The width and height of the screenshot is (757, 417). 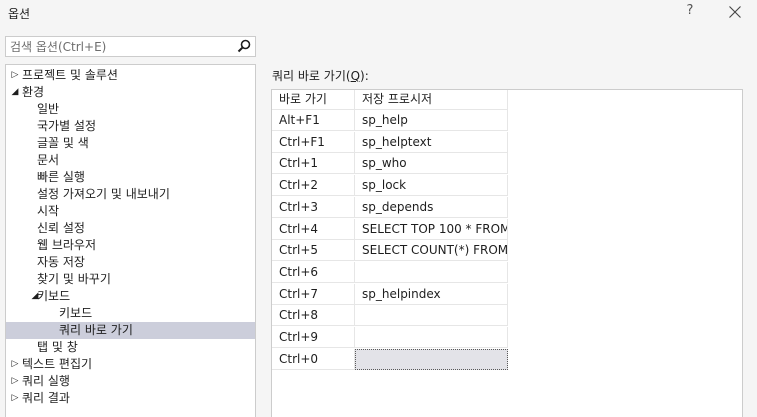 I want to click on dialog-title: 옵션, so click(x=19, y=14).